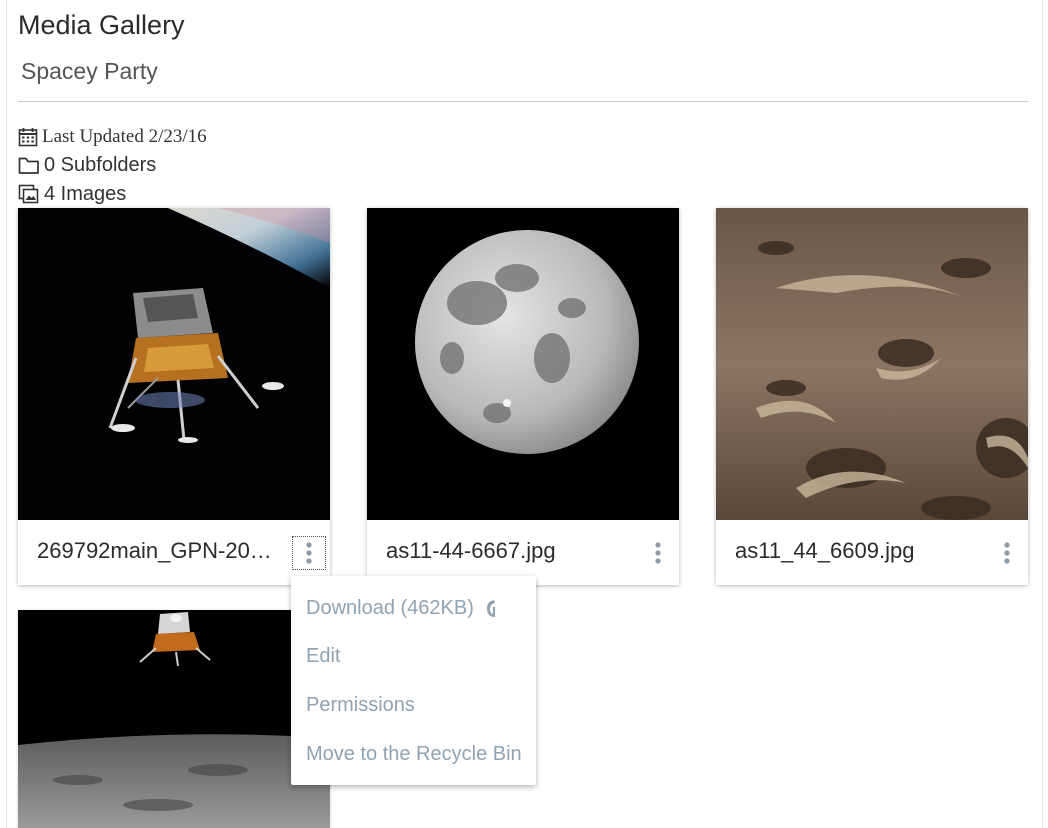 The width and height of the screenshot is (1048, 828). I want to click on menu-item-download: Download (462KB), so click(402, 608).